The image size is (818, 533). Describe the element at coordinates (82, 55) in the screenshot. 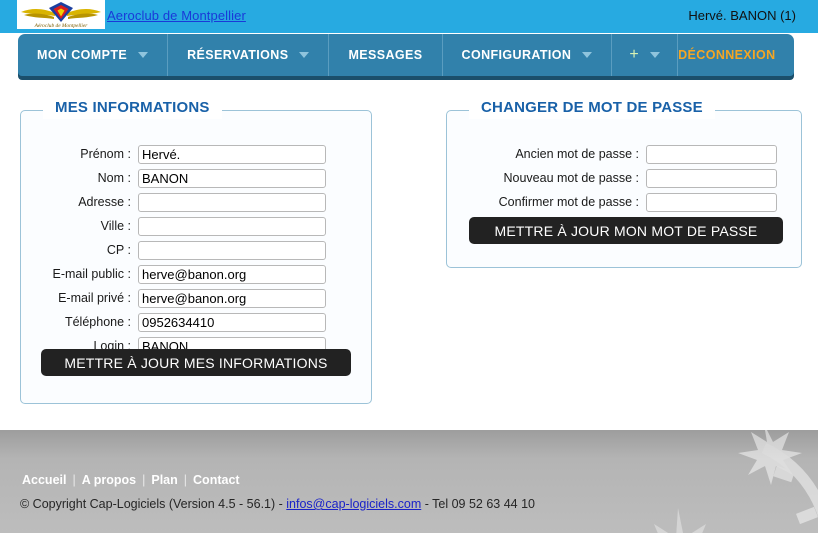

I see `nav-label: MON COMPTE` at that location.